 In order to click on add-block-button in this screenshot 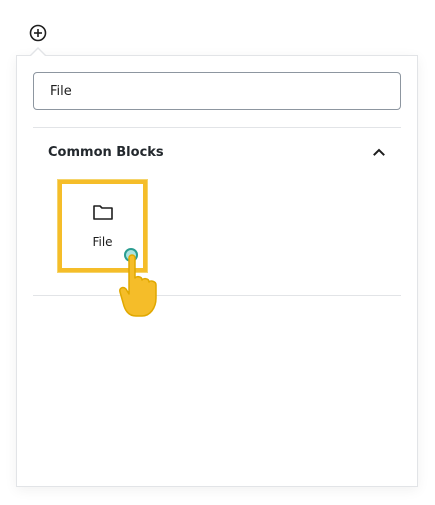, I will do `click(38, 33)`.